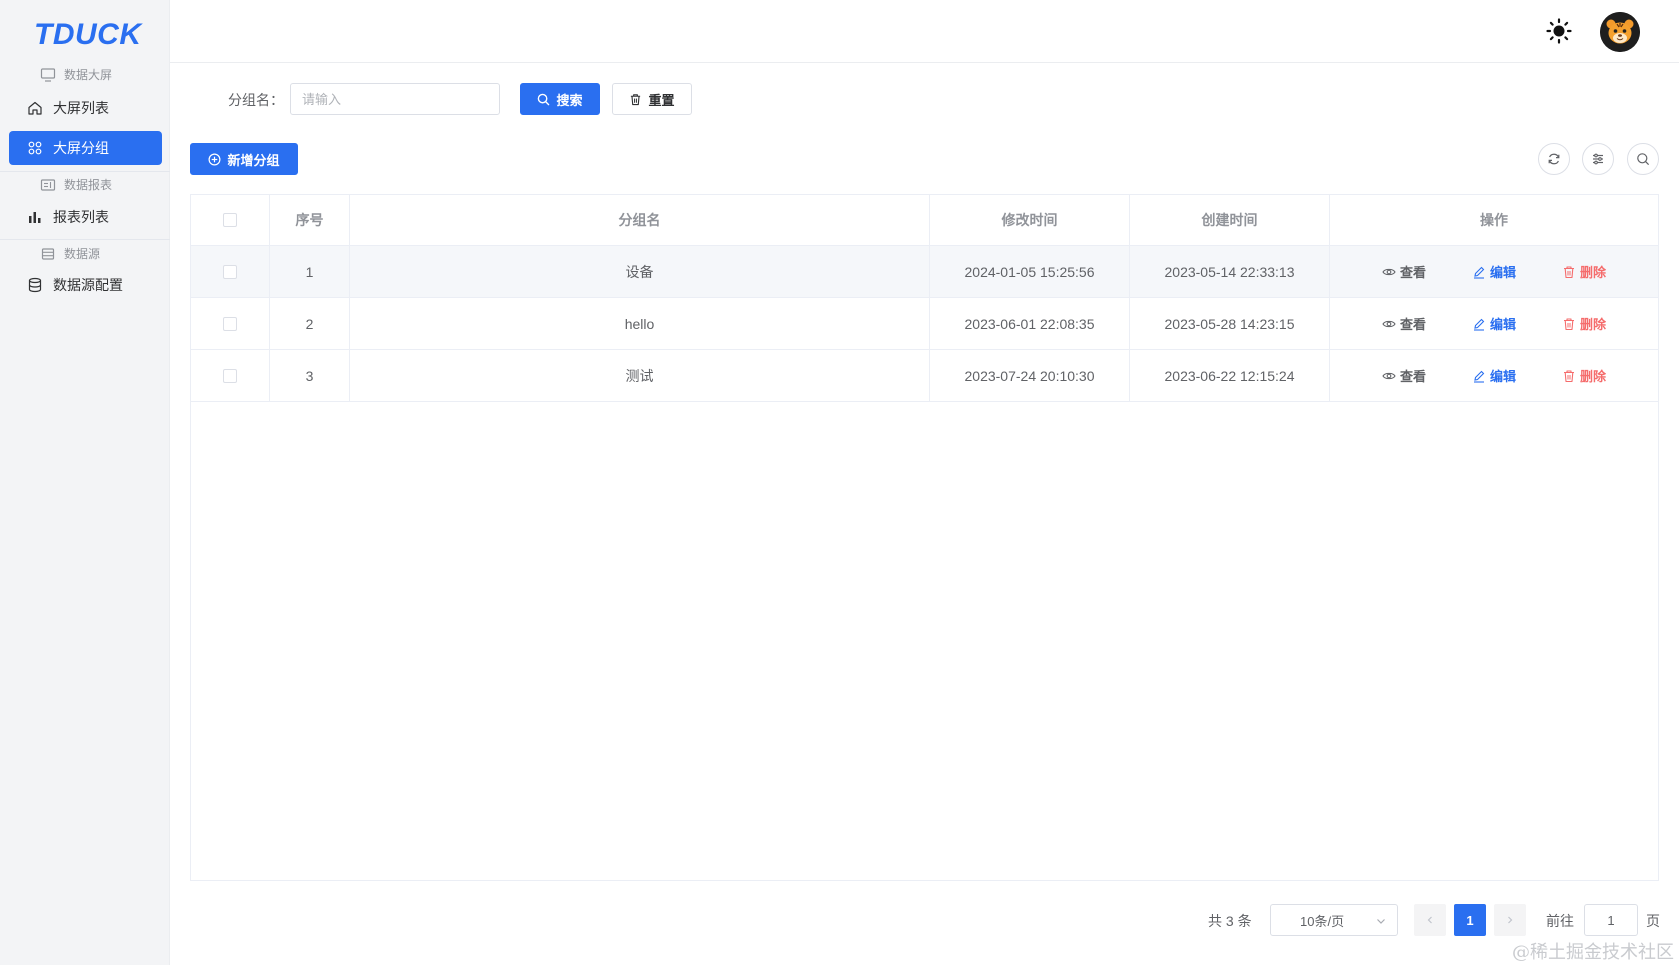  I want to click on home-icon, so click(35, 108).